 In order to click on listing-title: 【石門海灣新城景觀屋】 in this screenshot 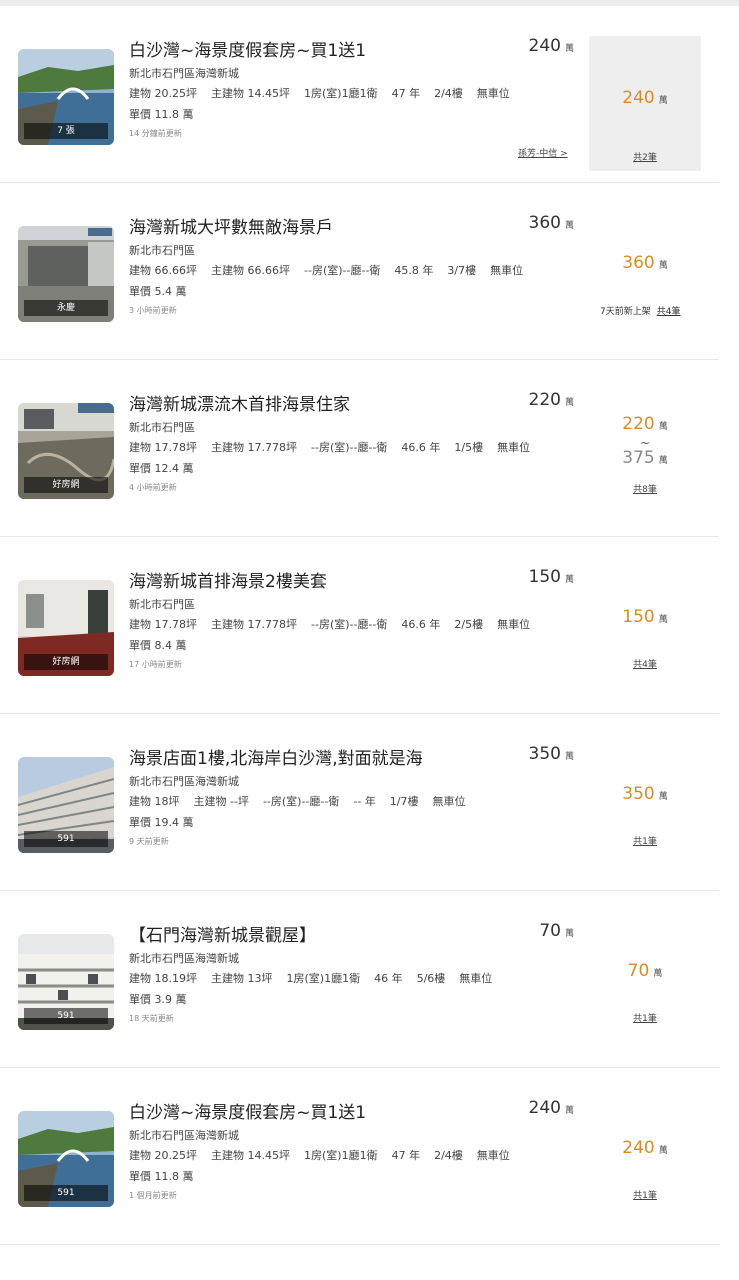, I will do `click(222, 933)`.